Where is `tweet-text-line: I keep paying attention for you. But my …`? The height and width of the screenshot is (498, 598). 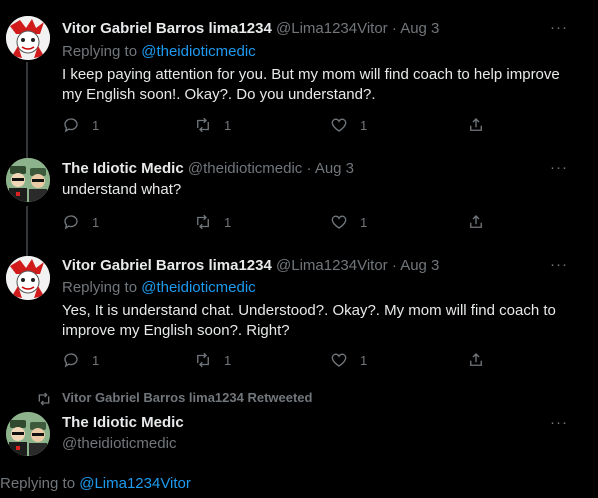
tweet-text-line: I keep paying attention for you. But my … is located at coordinates (311, 74).